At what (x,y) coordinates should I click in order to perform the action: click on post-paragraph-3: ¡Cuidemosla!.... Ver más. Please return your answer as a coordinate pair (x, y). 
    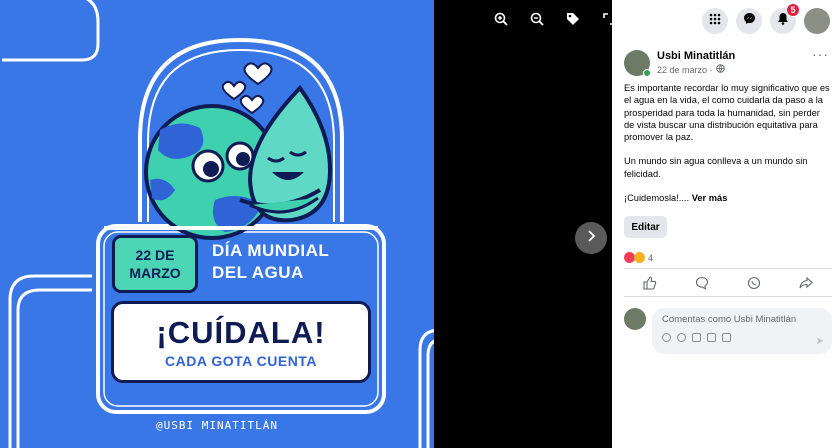
    Looking at the image, I should click on (727, 198).